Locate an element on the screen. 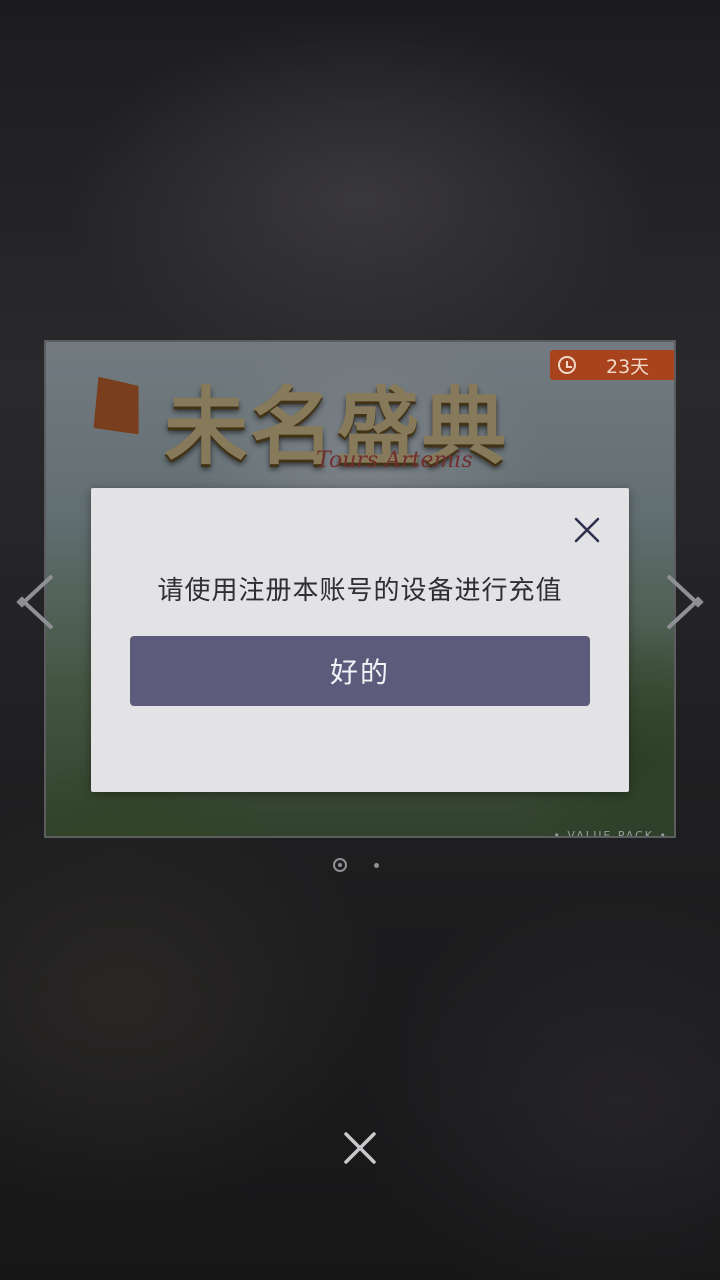 This screenshot has height=1280, width=720. timer-badge: 23天 is located at coordinates (612, 365).